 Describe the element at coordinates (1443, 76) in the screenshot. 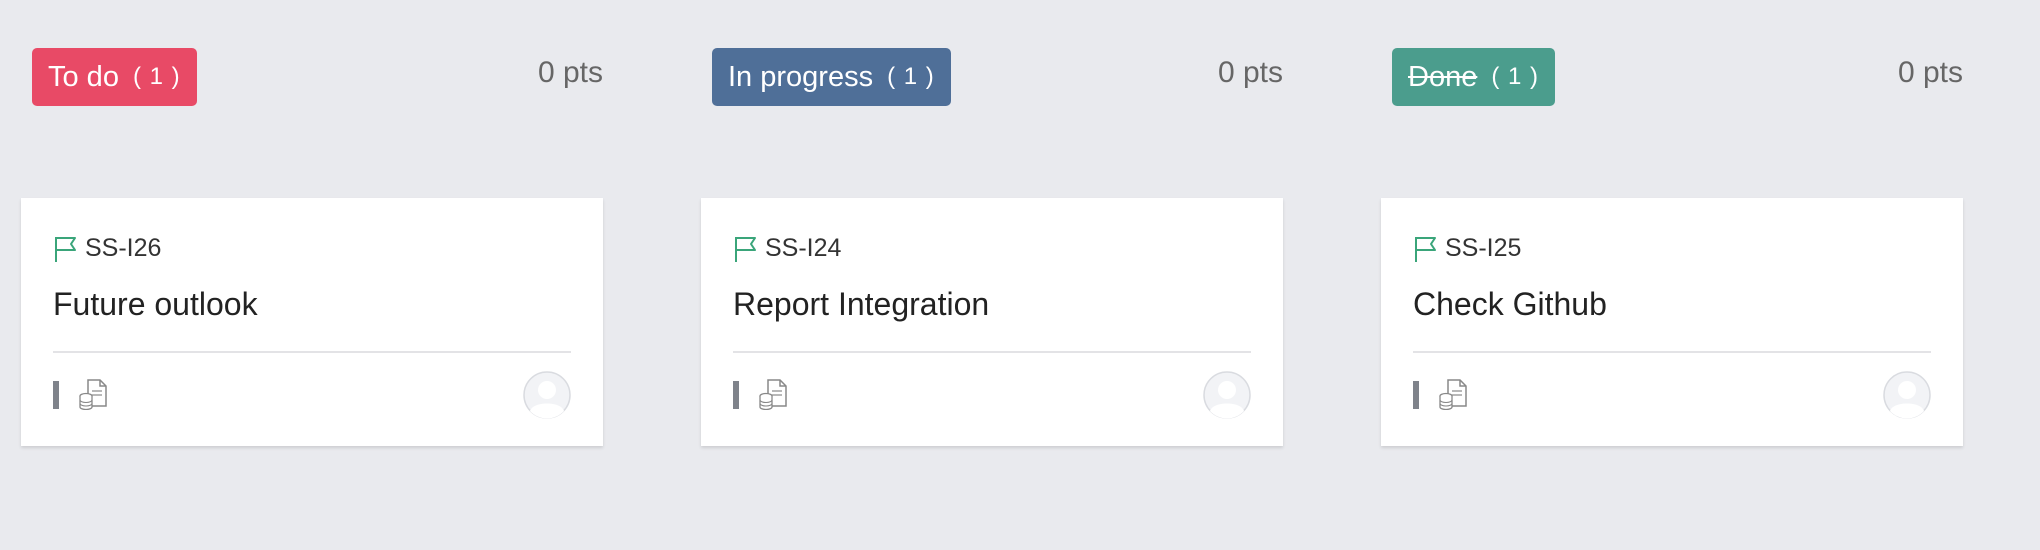

I see `status-label: Done` at that location.